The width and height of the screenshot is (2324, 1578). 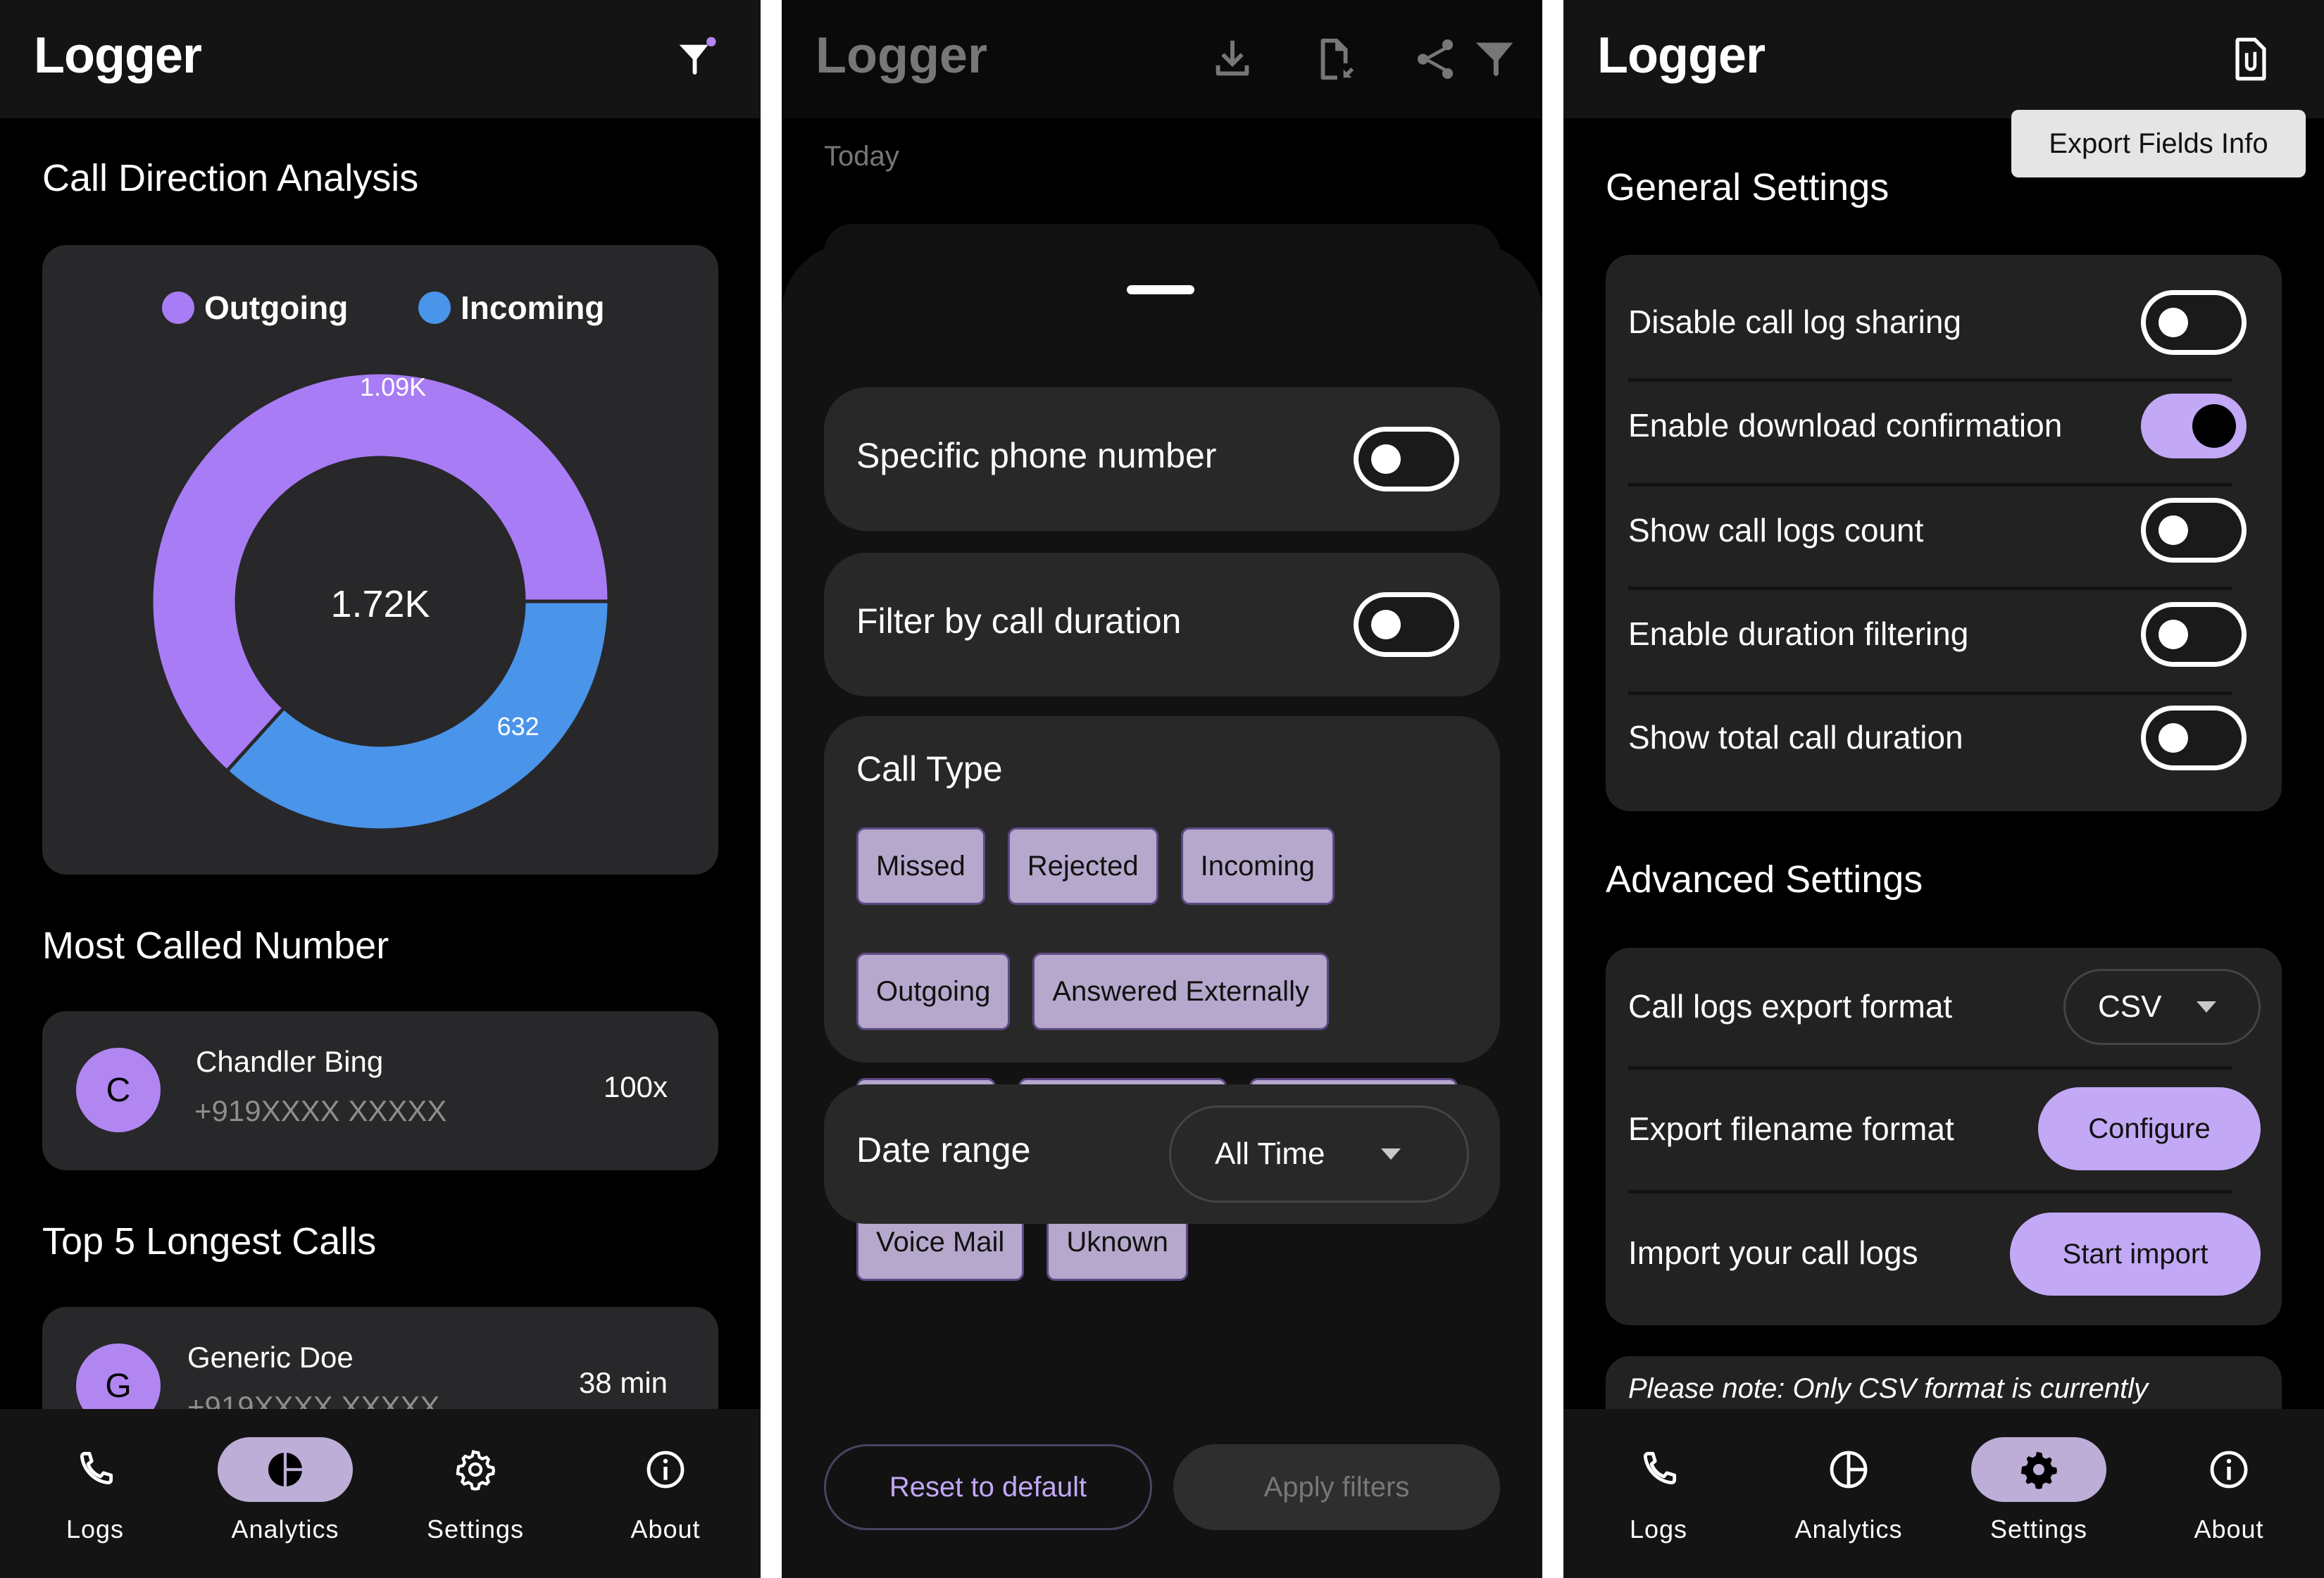 What do you see at coordinates (118, 1090) in the screenshot?
I see `avatar: C` at bounding box center [118, 1090].